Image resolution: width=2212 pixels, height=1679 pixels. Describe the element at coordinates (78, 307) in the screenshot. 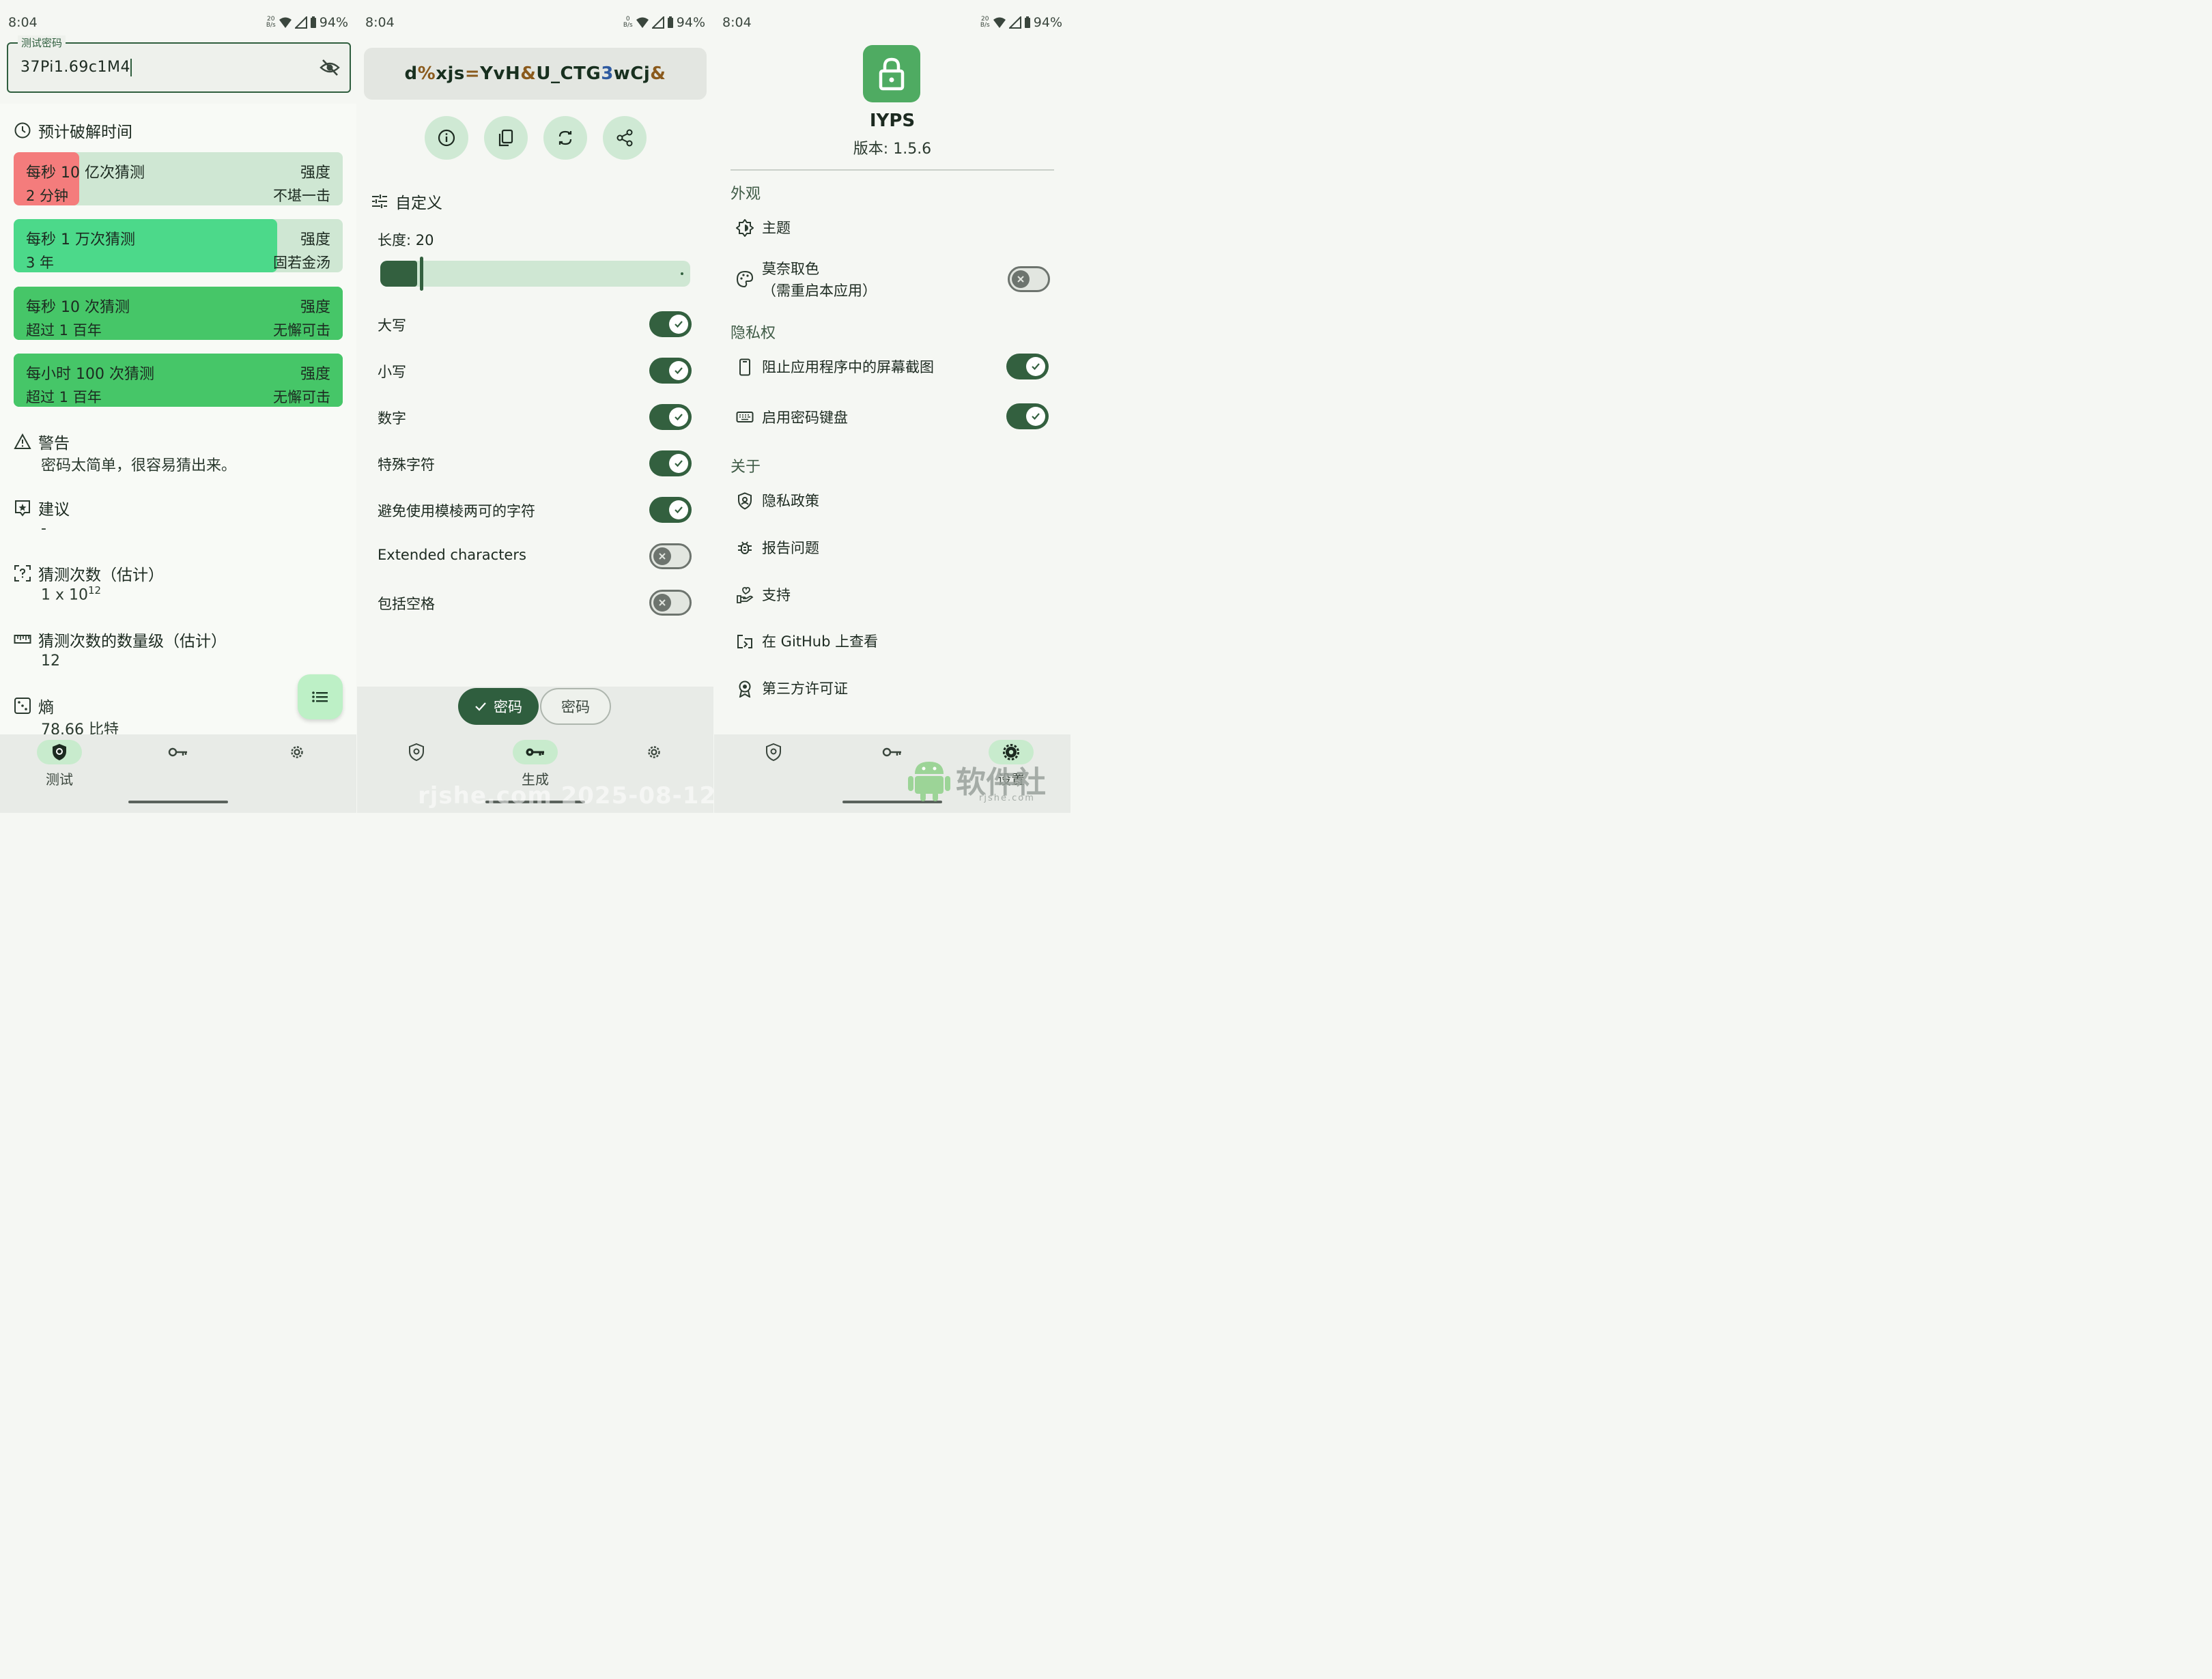

I see `guess-rate: 每秒 10 次猜测` at that location.